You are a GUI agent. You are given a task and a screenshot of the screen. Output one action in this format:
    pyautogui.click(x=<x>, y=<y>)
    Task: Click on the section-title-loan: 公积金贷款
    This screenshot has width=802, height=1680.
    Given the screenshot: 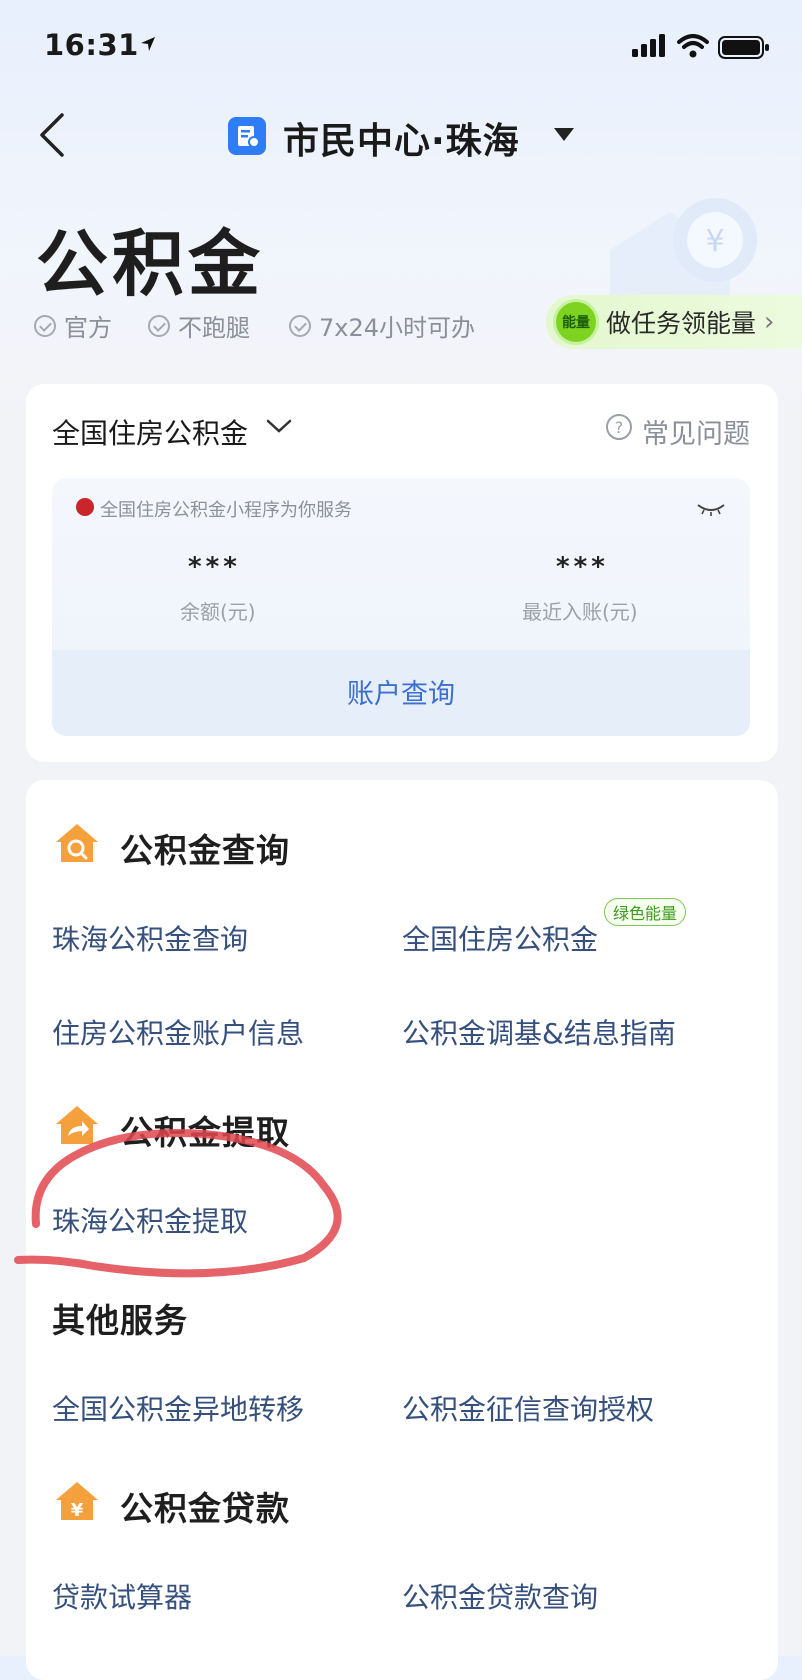 What is the action you would take?
    pyautogui.click(x=205, y=1508)
    